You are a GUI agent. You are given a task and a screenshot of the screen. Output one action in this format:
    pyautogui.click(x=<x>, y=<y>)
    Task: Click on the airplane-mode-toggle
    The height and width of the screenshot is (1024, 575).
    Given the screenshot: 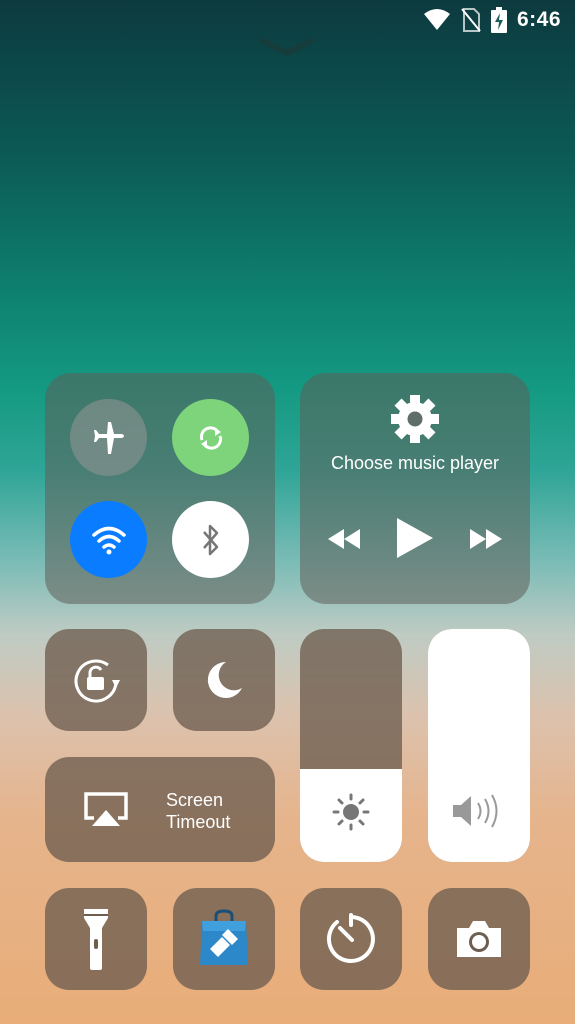 What is the action you would take?
    pyautogui.click(x=108, y=437)
    